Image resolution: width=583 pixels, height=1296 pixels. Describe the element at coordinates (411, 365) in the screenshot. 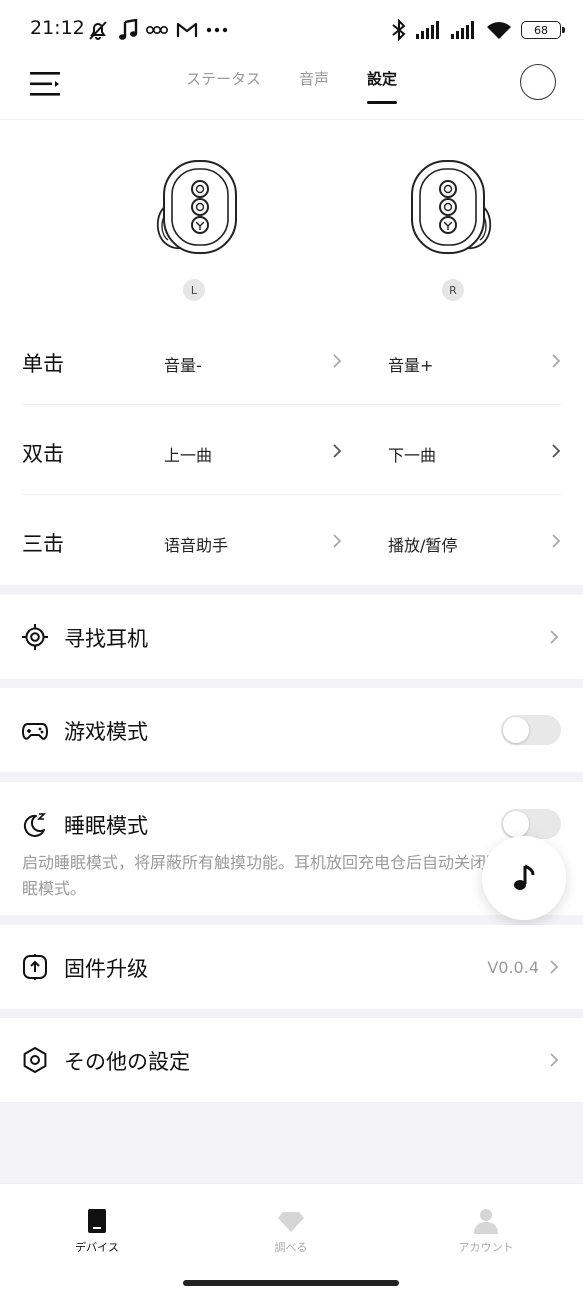

I see `gesture-action-value: 音量+` at that location.